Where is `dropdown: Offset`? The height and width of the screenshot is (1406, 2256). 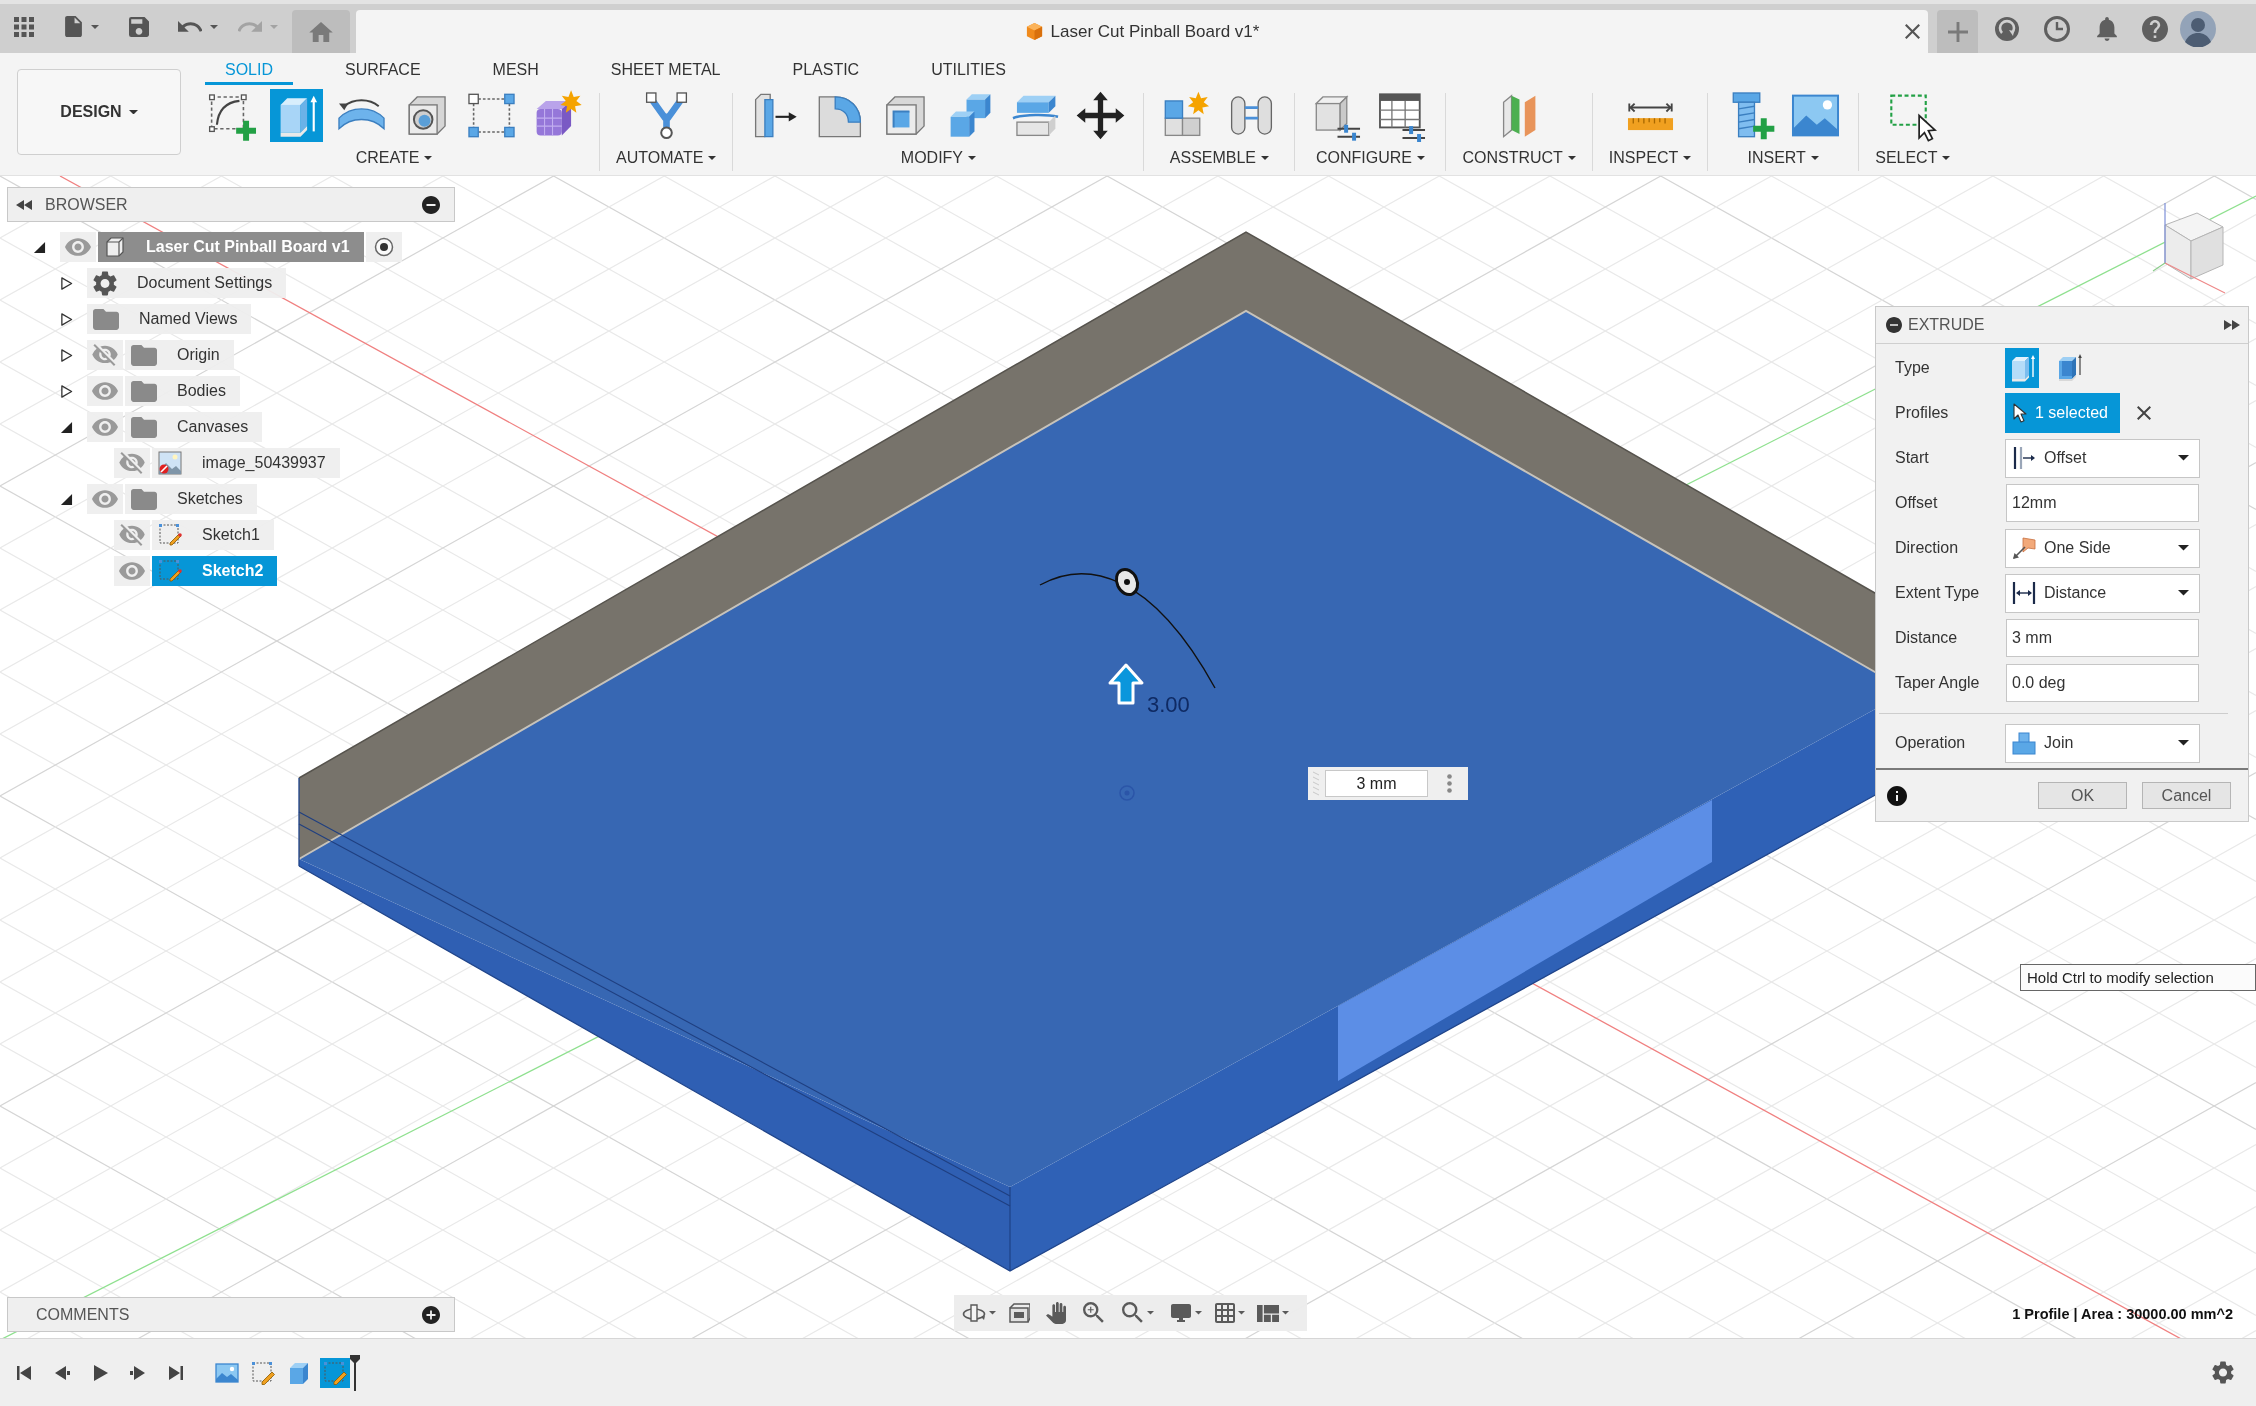 dropdown: Offset is located at coordinates (2102, 458).